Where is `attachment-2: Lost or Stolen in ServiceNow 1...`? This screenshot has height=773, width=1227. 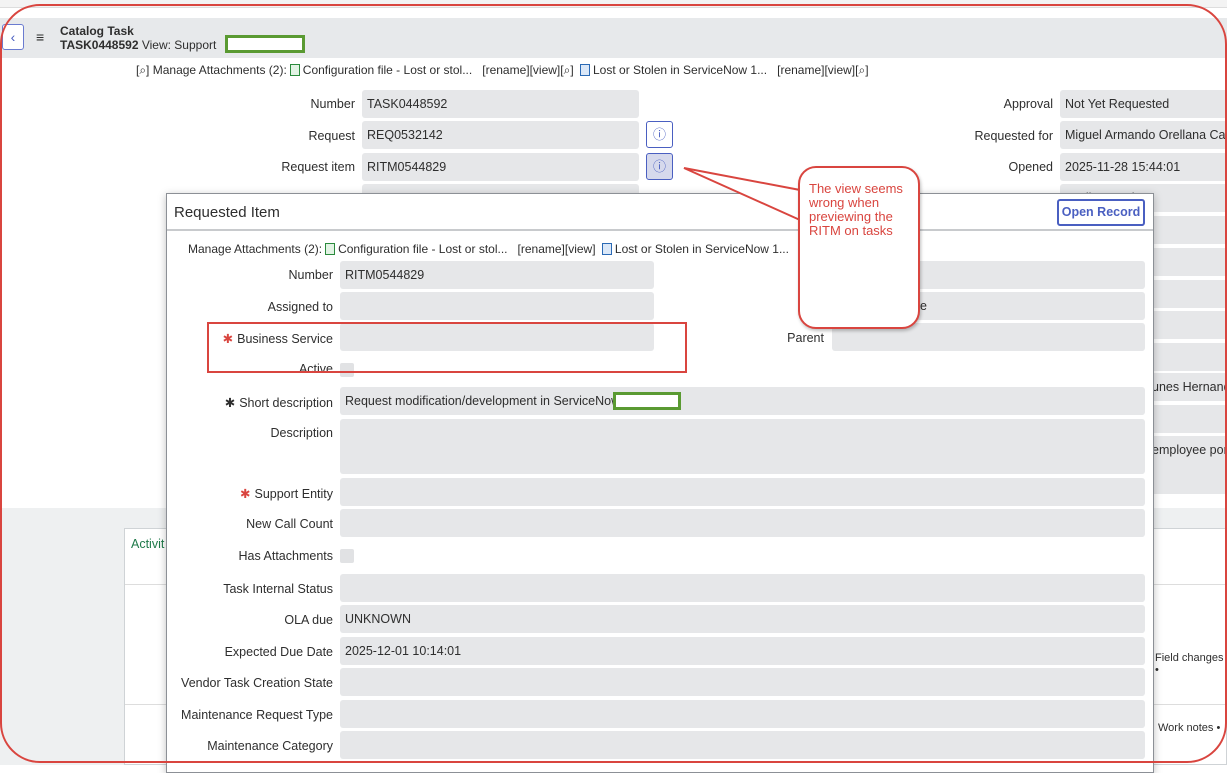 attachment-2: Lost or Stolen in ServiceNow 1... is located at coordinates (680, 70).